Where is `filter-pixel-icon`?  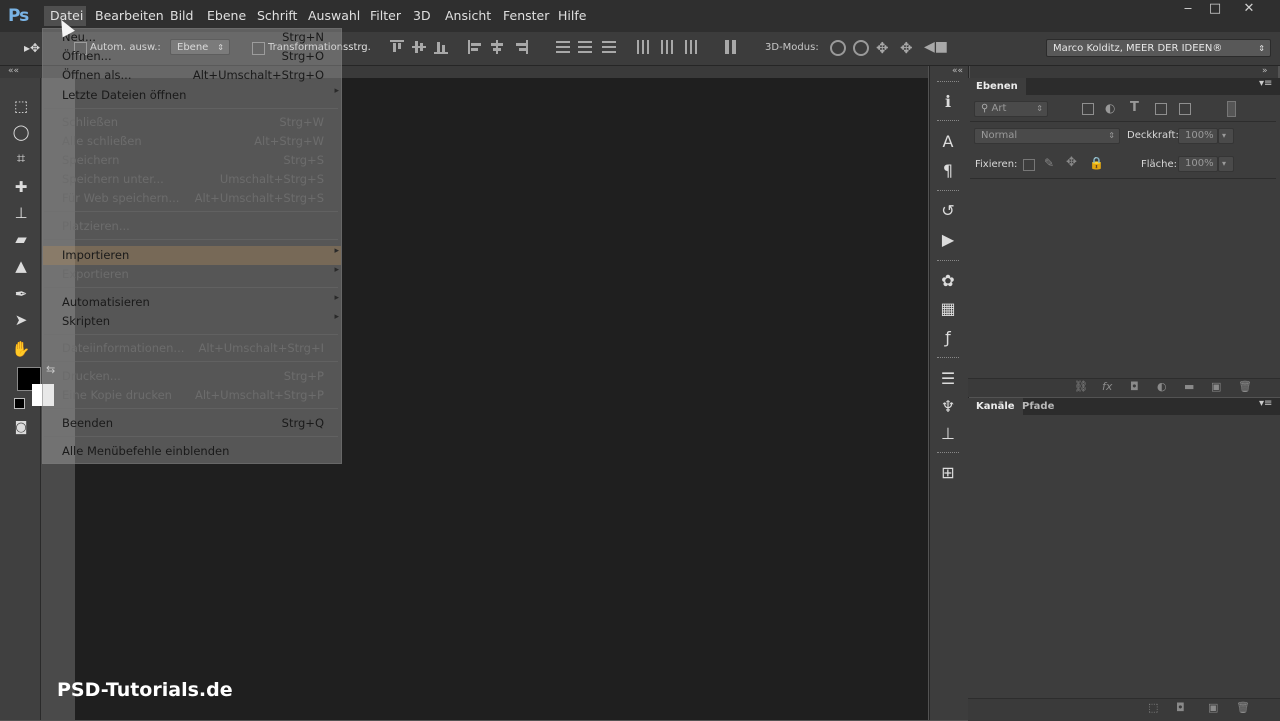 filter-pixel-icon is located at coordinates (1088, 109).